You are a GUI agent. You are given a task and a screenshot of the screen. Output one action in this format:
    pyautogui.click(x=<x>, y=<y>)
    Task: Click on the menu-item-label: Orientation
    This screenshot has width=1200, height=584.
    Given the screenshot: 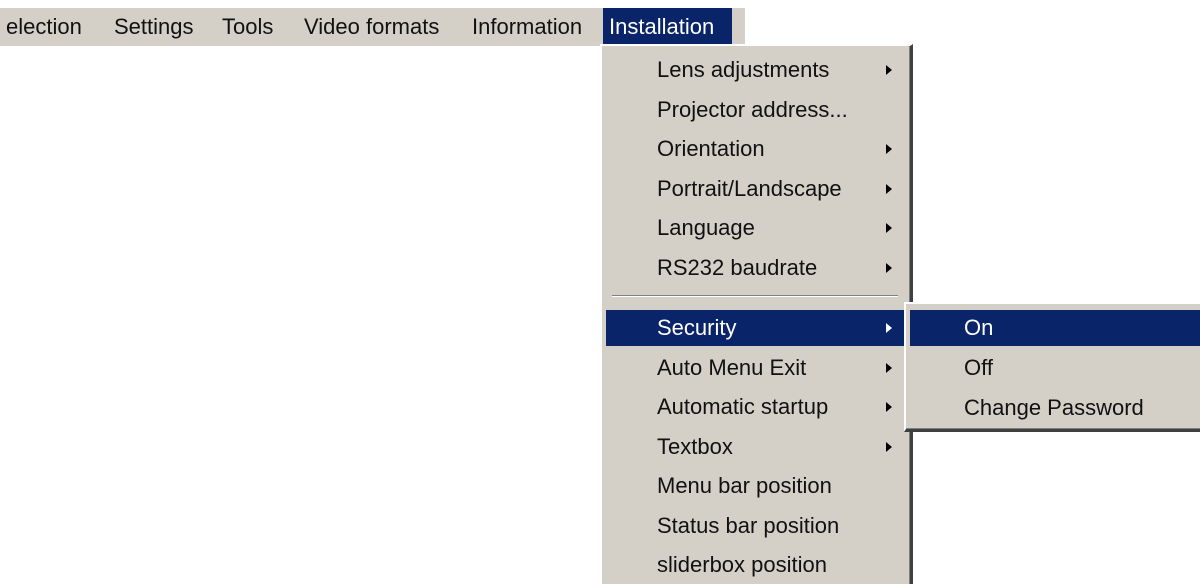 What is the action you would take?
    pyautogui.click(x=711, y=148)
    